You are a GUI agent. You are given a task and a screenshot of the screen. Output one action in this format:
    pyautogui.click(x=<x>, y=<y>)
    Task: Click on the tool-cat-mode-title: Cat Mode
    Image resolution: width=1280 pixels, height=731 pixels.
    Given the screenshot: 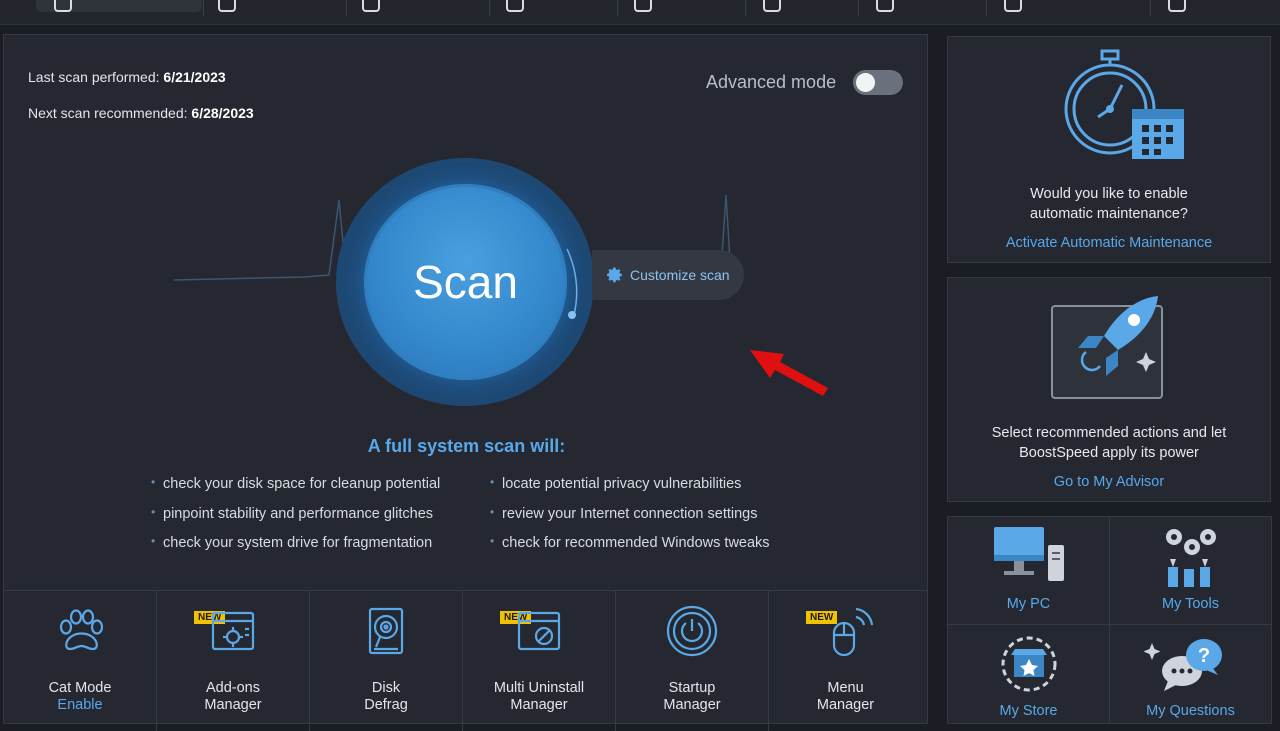 What is the action you would take?
    pyautogui.click(x=80, y=688)
    